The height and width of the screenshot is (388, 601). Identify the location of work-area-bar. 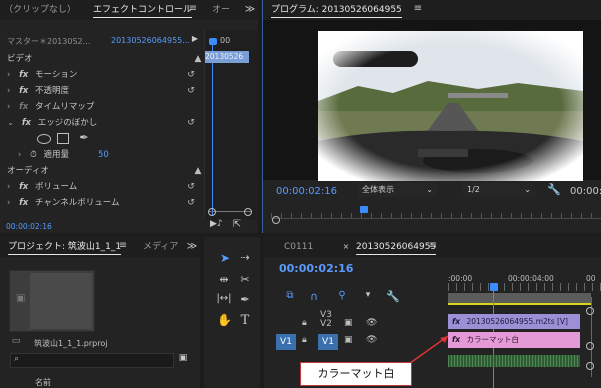
(519, 298).